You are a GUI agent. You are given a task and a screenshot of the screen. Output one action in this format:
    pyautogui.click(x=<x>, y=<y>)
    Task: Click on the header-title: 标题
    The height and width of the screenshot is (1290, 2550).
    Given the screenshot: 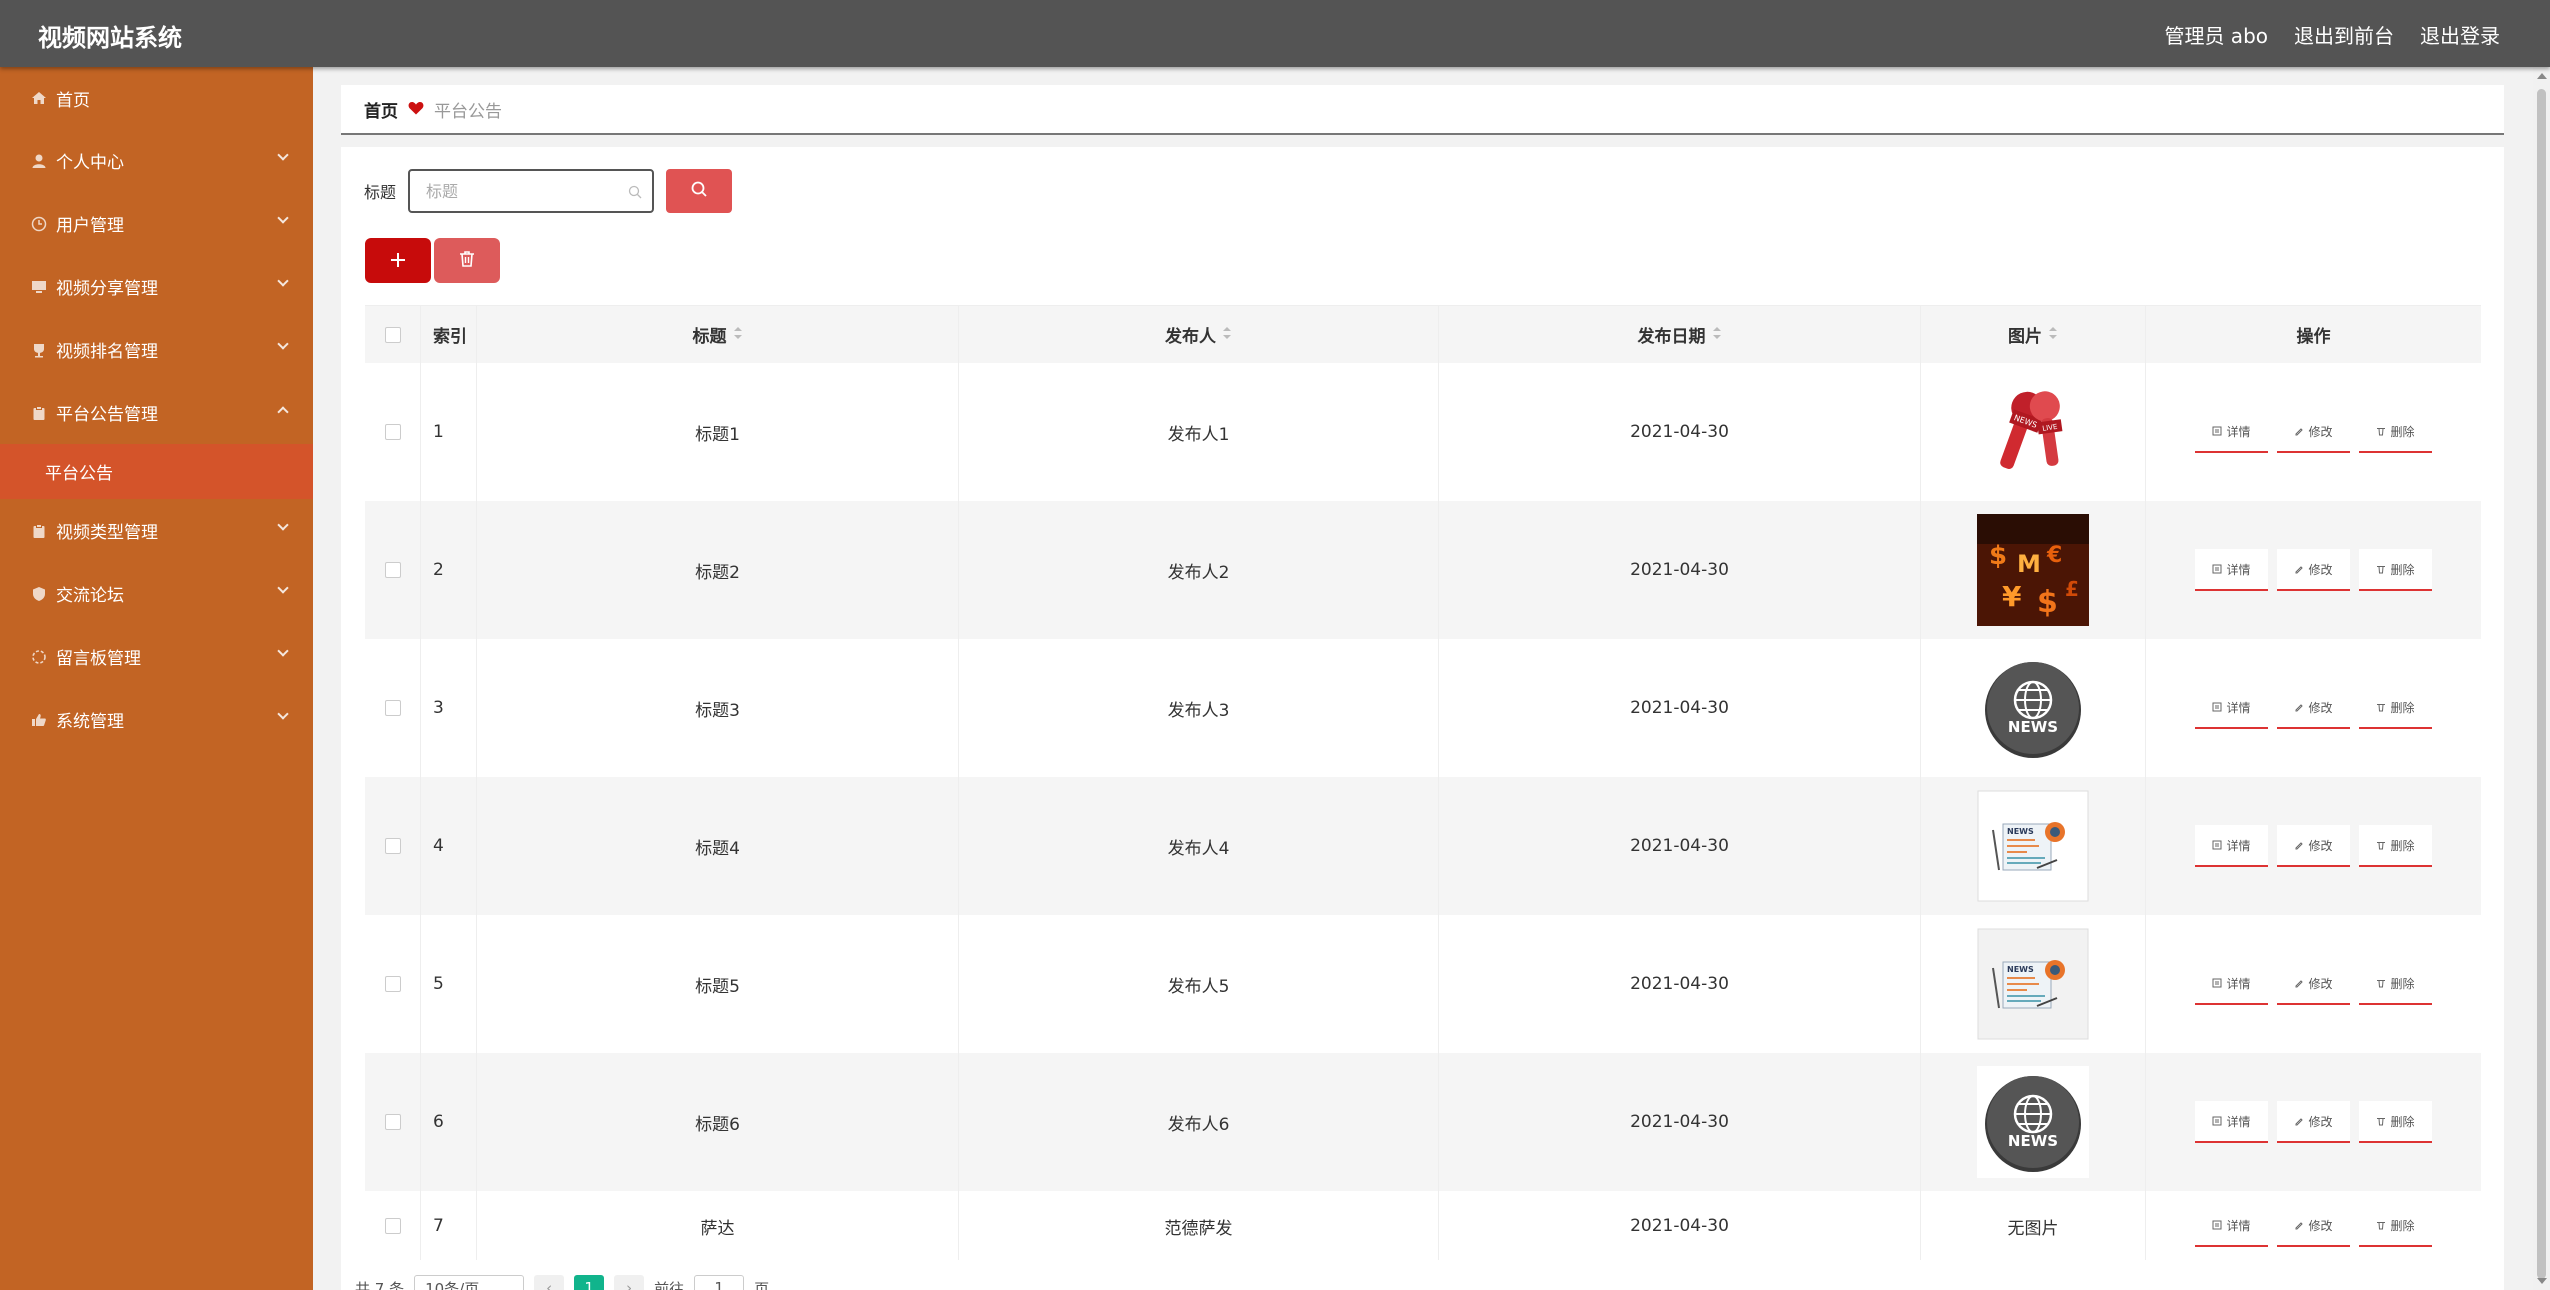 What is the action you would take?
    pyautogui.click(x=718, y=334)
    